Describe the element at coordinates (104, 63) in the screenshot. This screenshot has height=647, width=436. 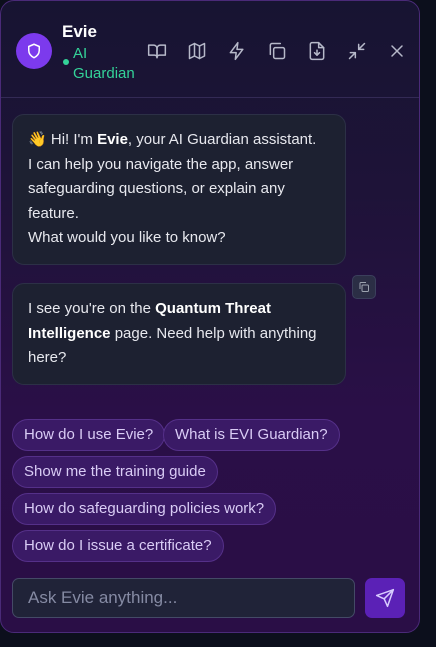
I see `assistant-status: AI Guardian` at that location.